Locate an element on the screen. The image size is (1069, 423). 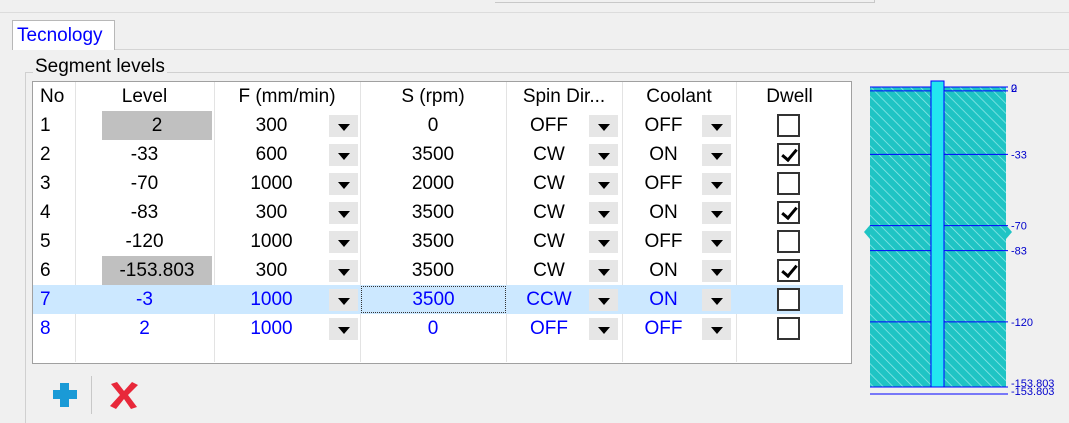
table-row: 6 -153.803 300 3500 CW ON is located at coordinates (438, 270).